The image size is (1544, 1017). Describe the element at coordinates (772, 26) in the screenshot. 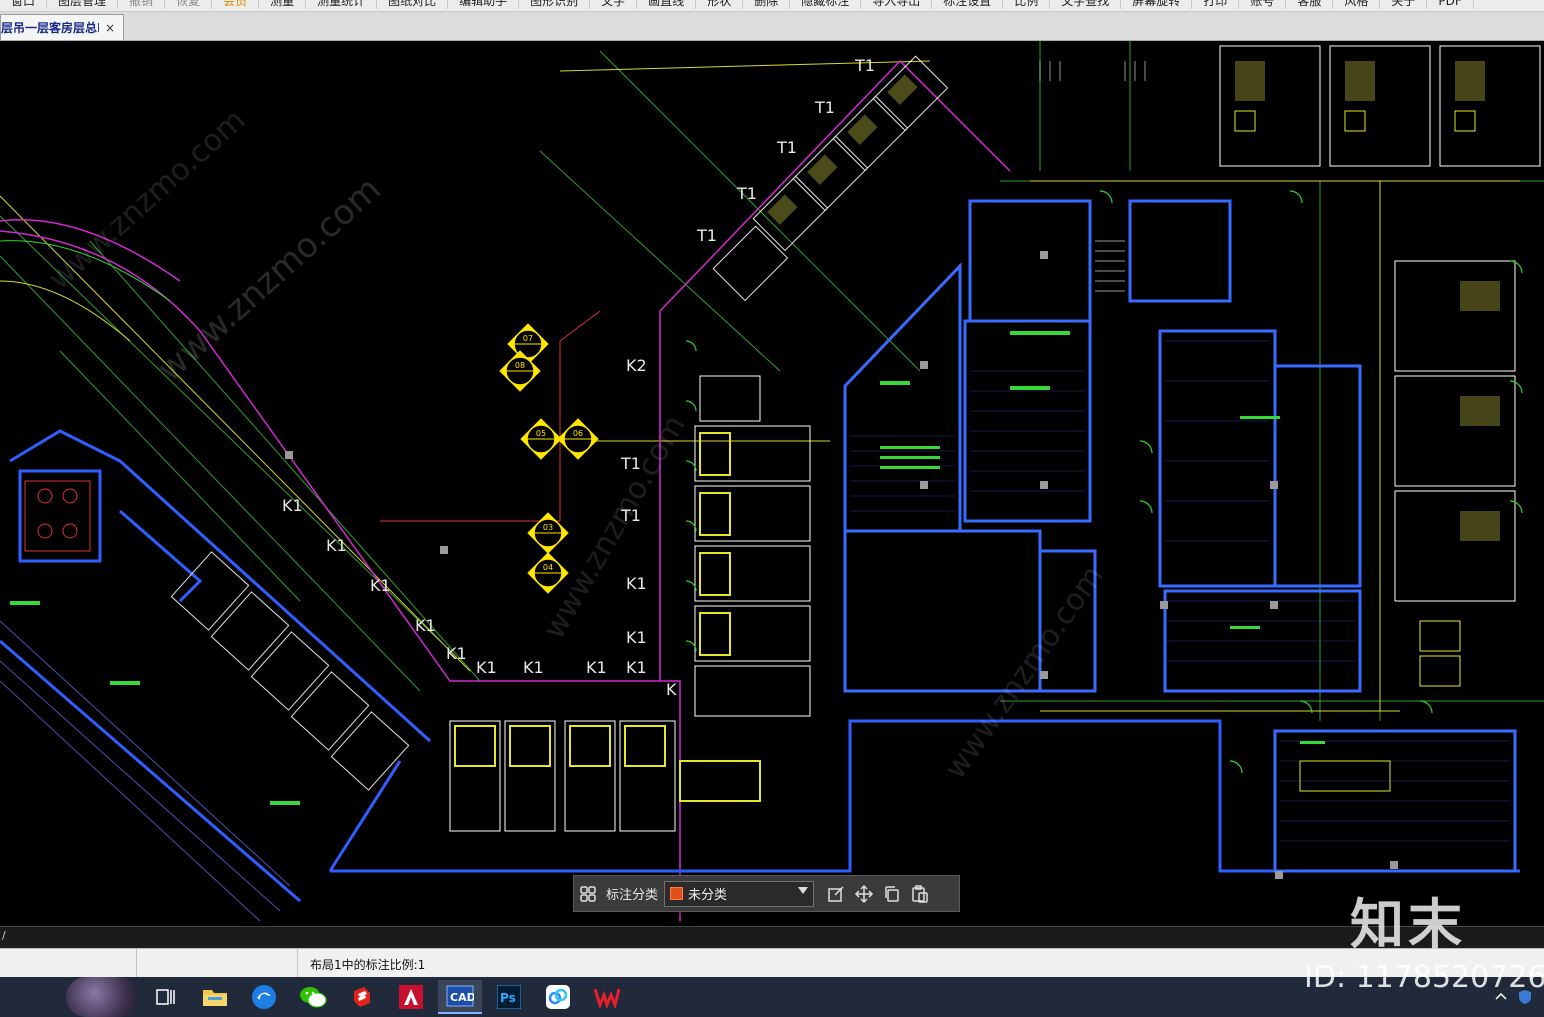

I see `document-tab-bar: 层吊一层客房层总I ×` at that location.